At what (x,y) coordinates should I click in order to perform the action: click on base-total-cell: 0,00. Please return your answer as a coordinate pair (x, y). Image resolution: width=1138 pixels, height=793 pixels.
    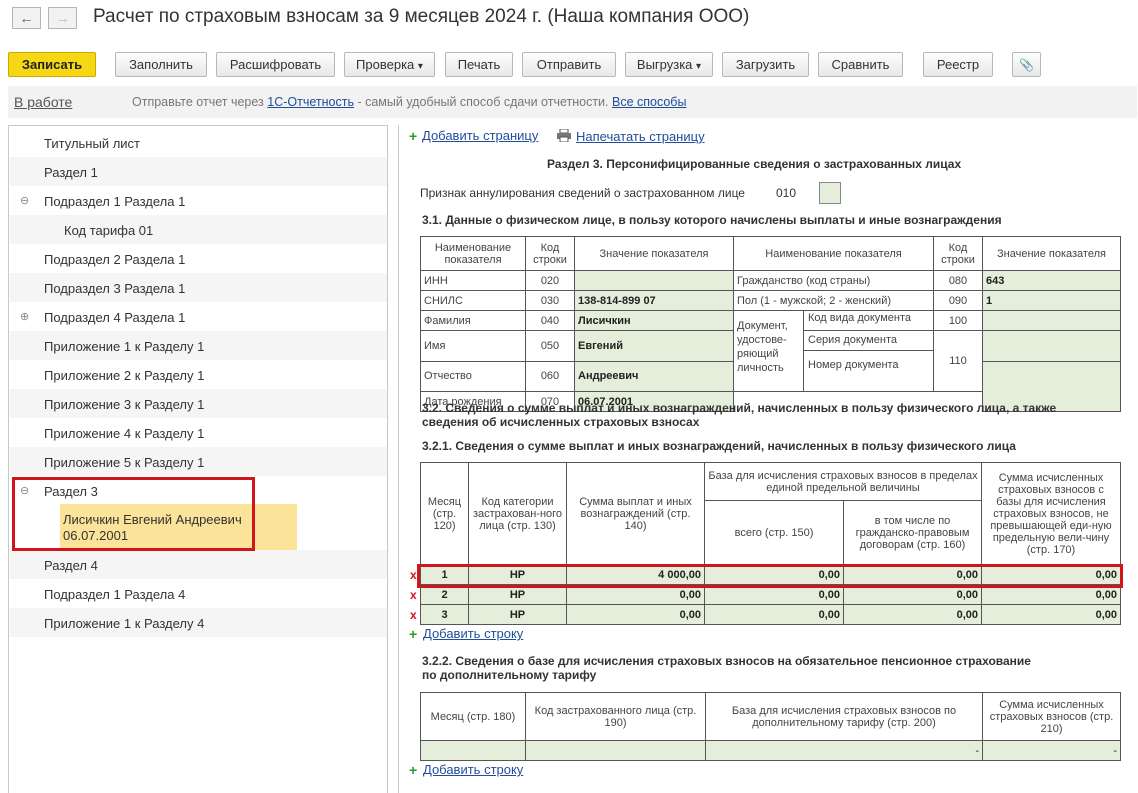
    Looking at the image, I should click on (774, 614).